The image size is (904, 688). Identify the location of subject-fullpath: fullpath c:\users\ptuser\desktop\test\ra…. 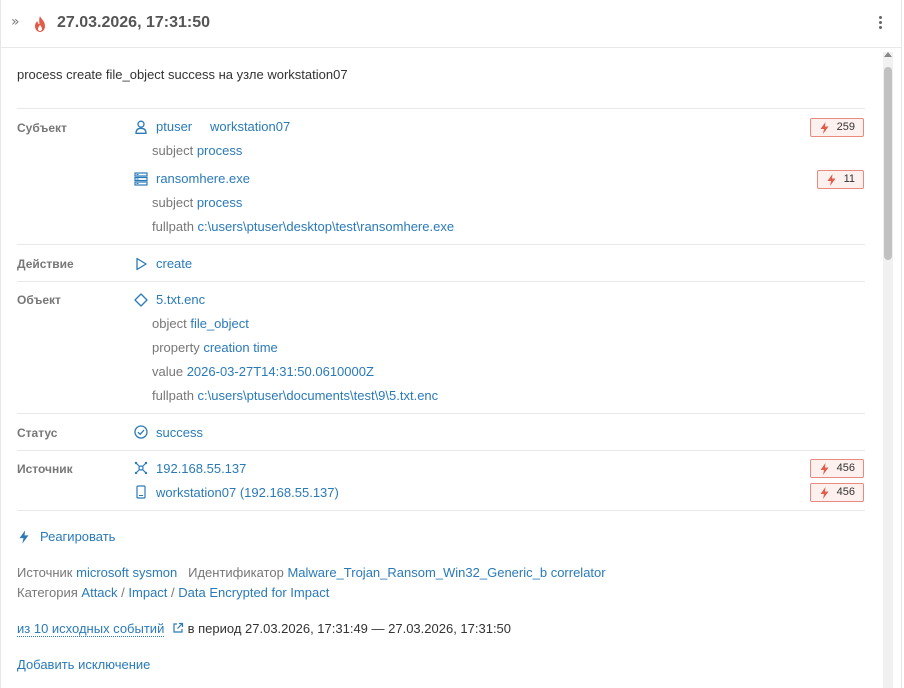
(303, 226).